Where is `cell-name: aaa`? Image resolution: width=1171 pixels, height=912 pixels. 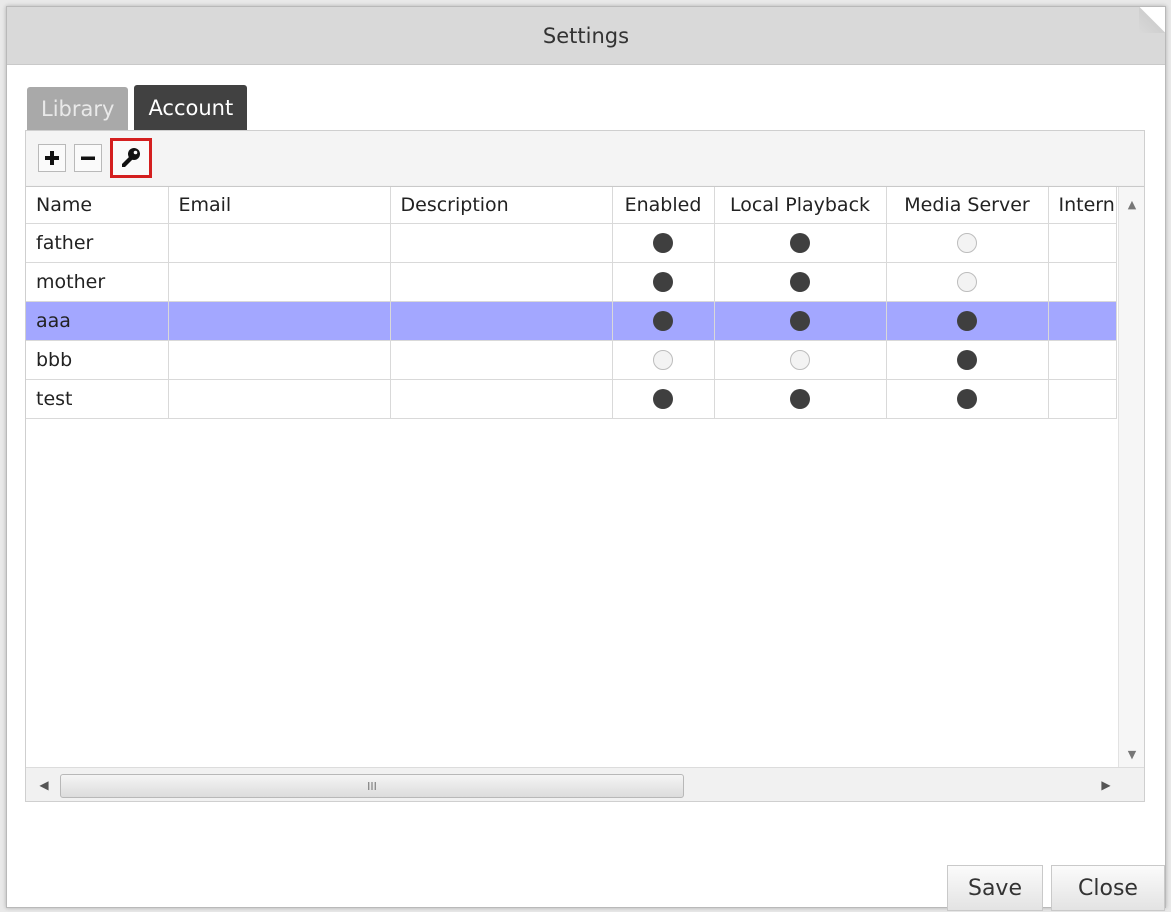
cell-name: aaa is located at coordinates (97, 321).